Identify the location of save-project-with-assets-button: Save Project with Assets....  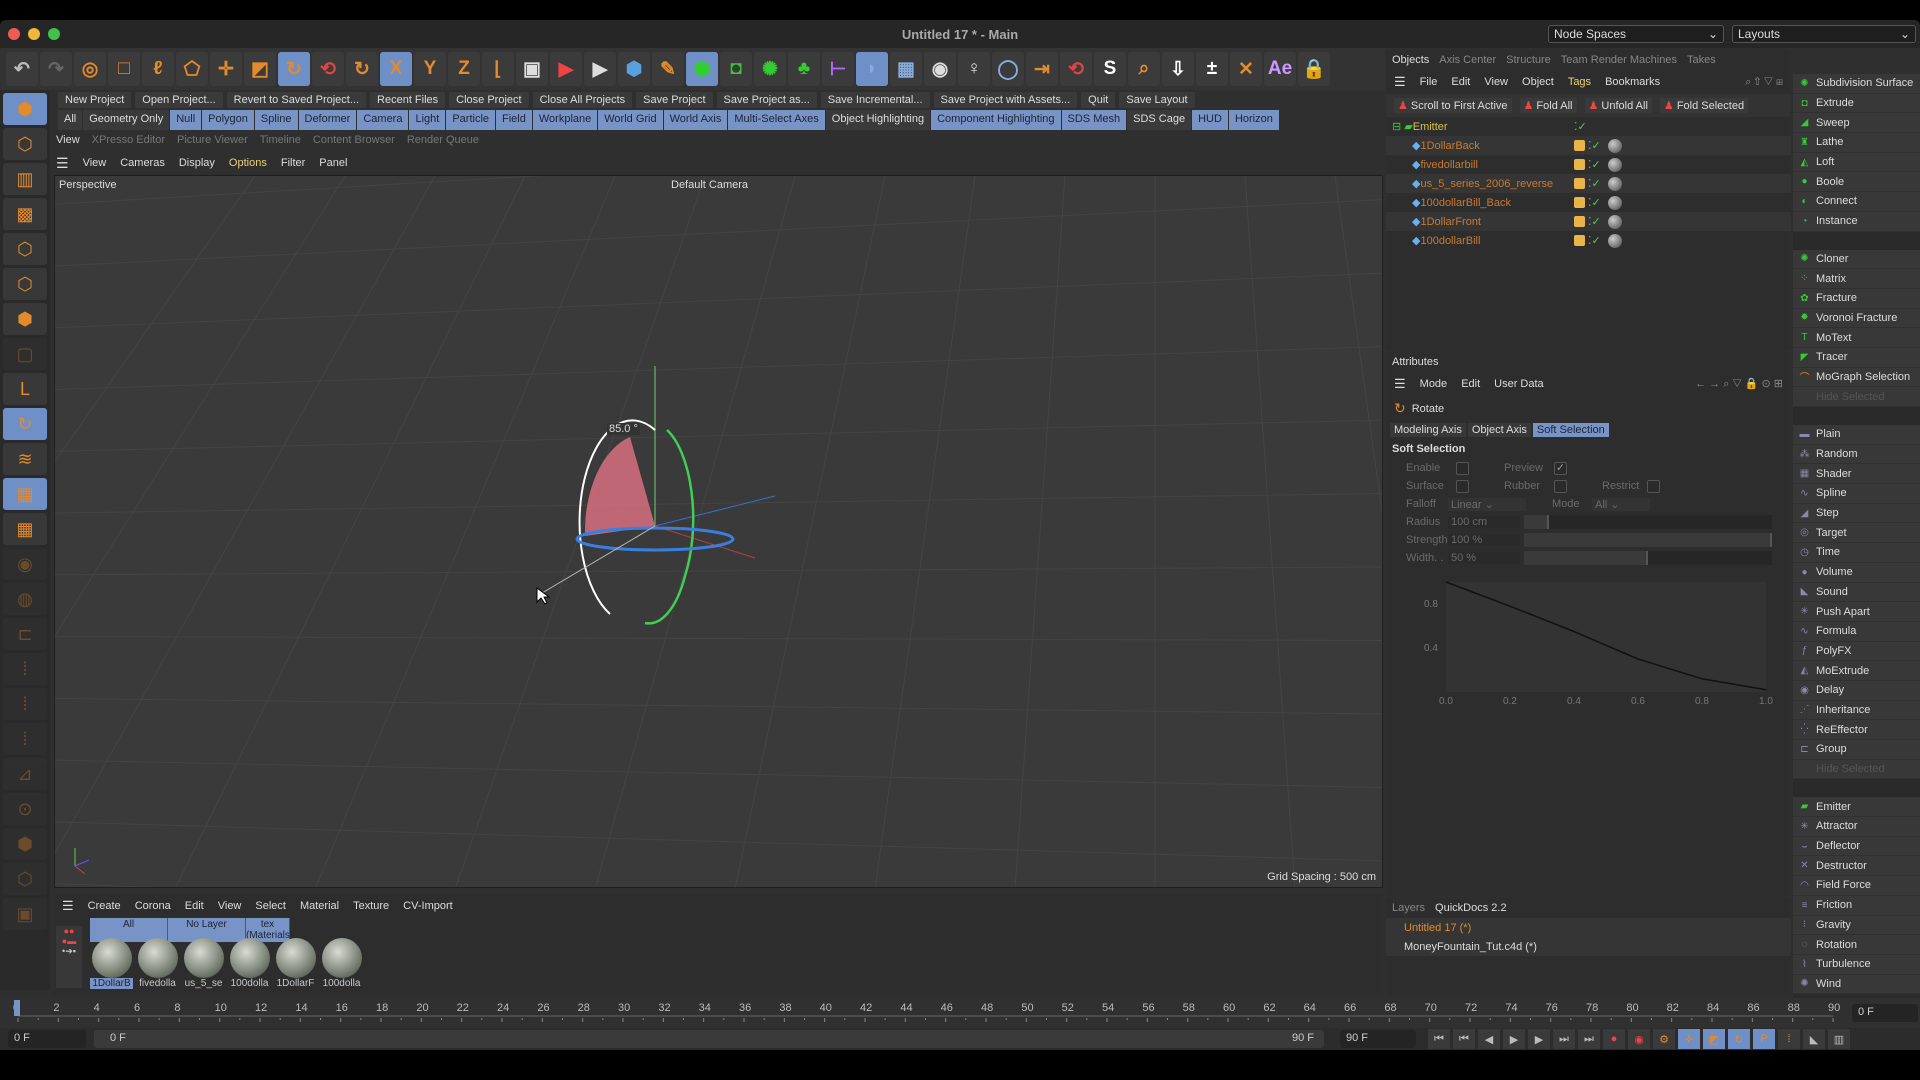
(1005, 99).